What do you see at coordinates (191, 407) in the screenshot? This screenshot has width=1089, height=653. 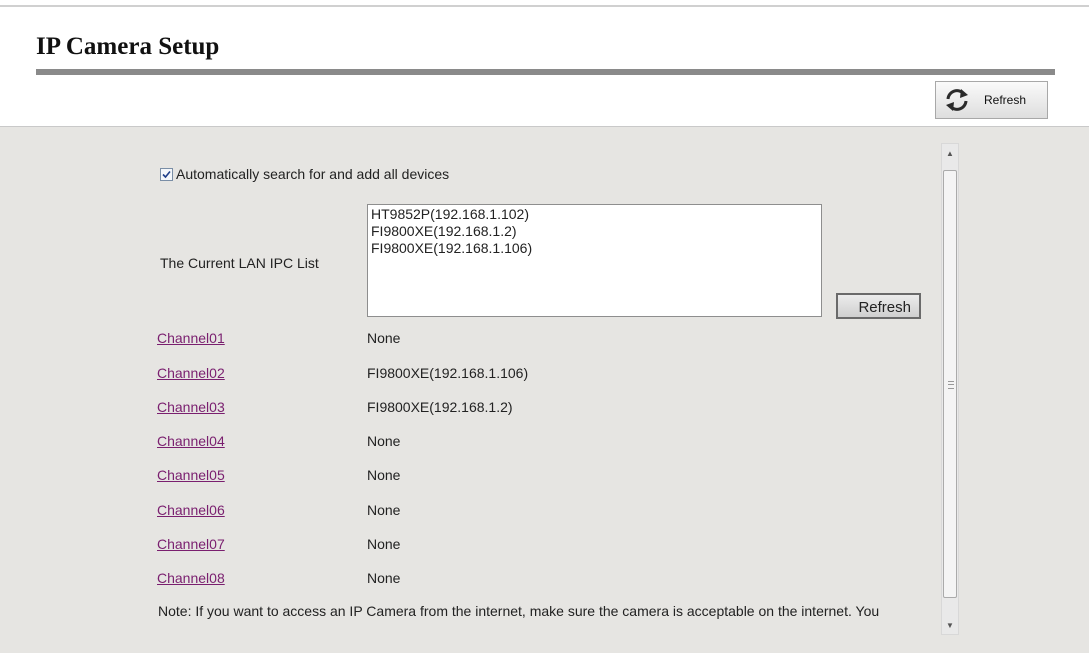 I see `channel-link-03: Channel03` at bounding box center [191, 407].